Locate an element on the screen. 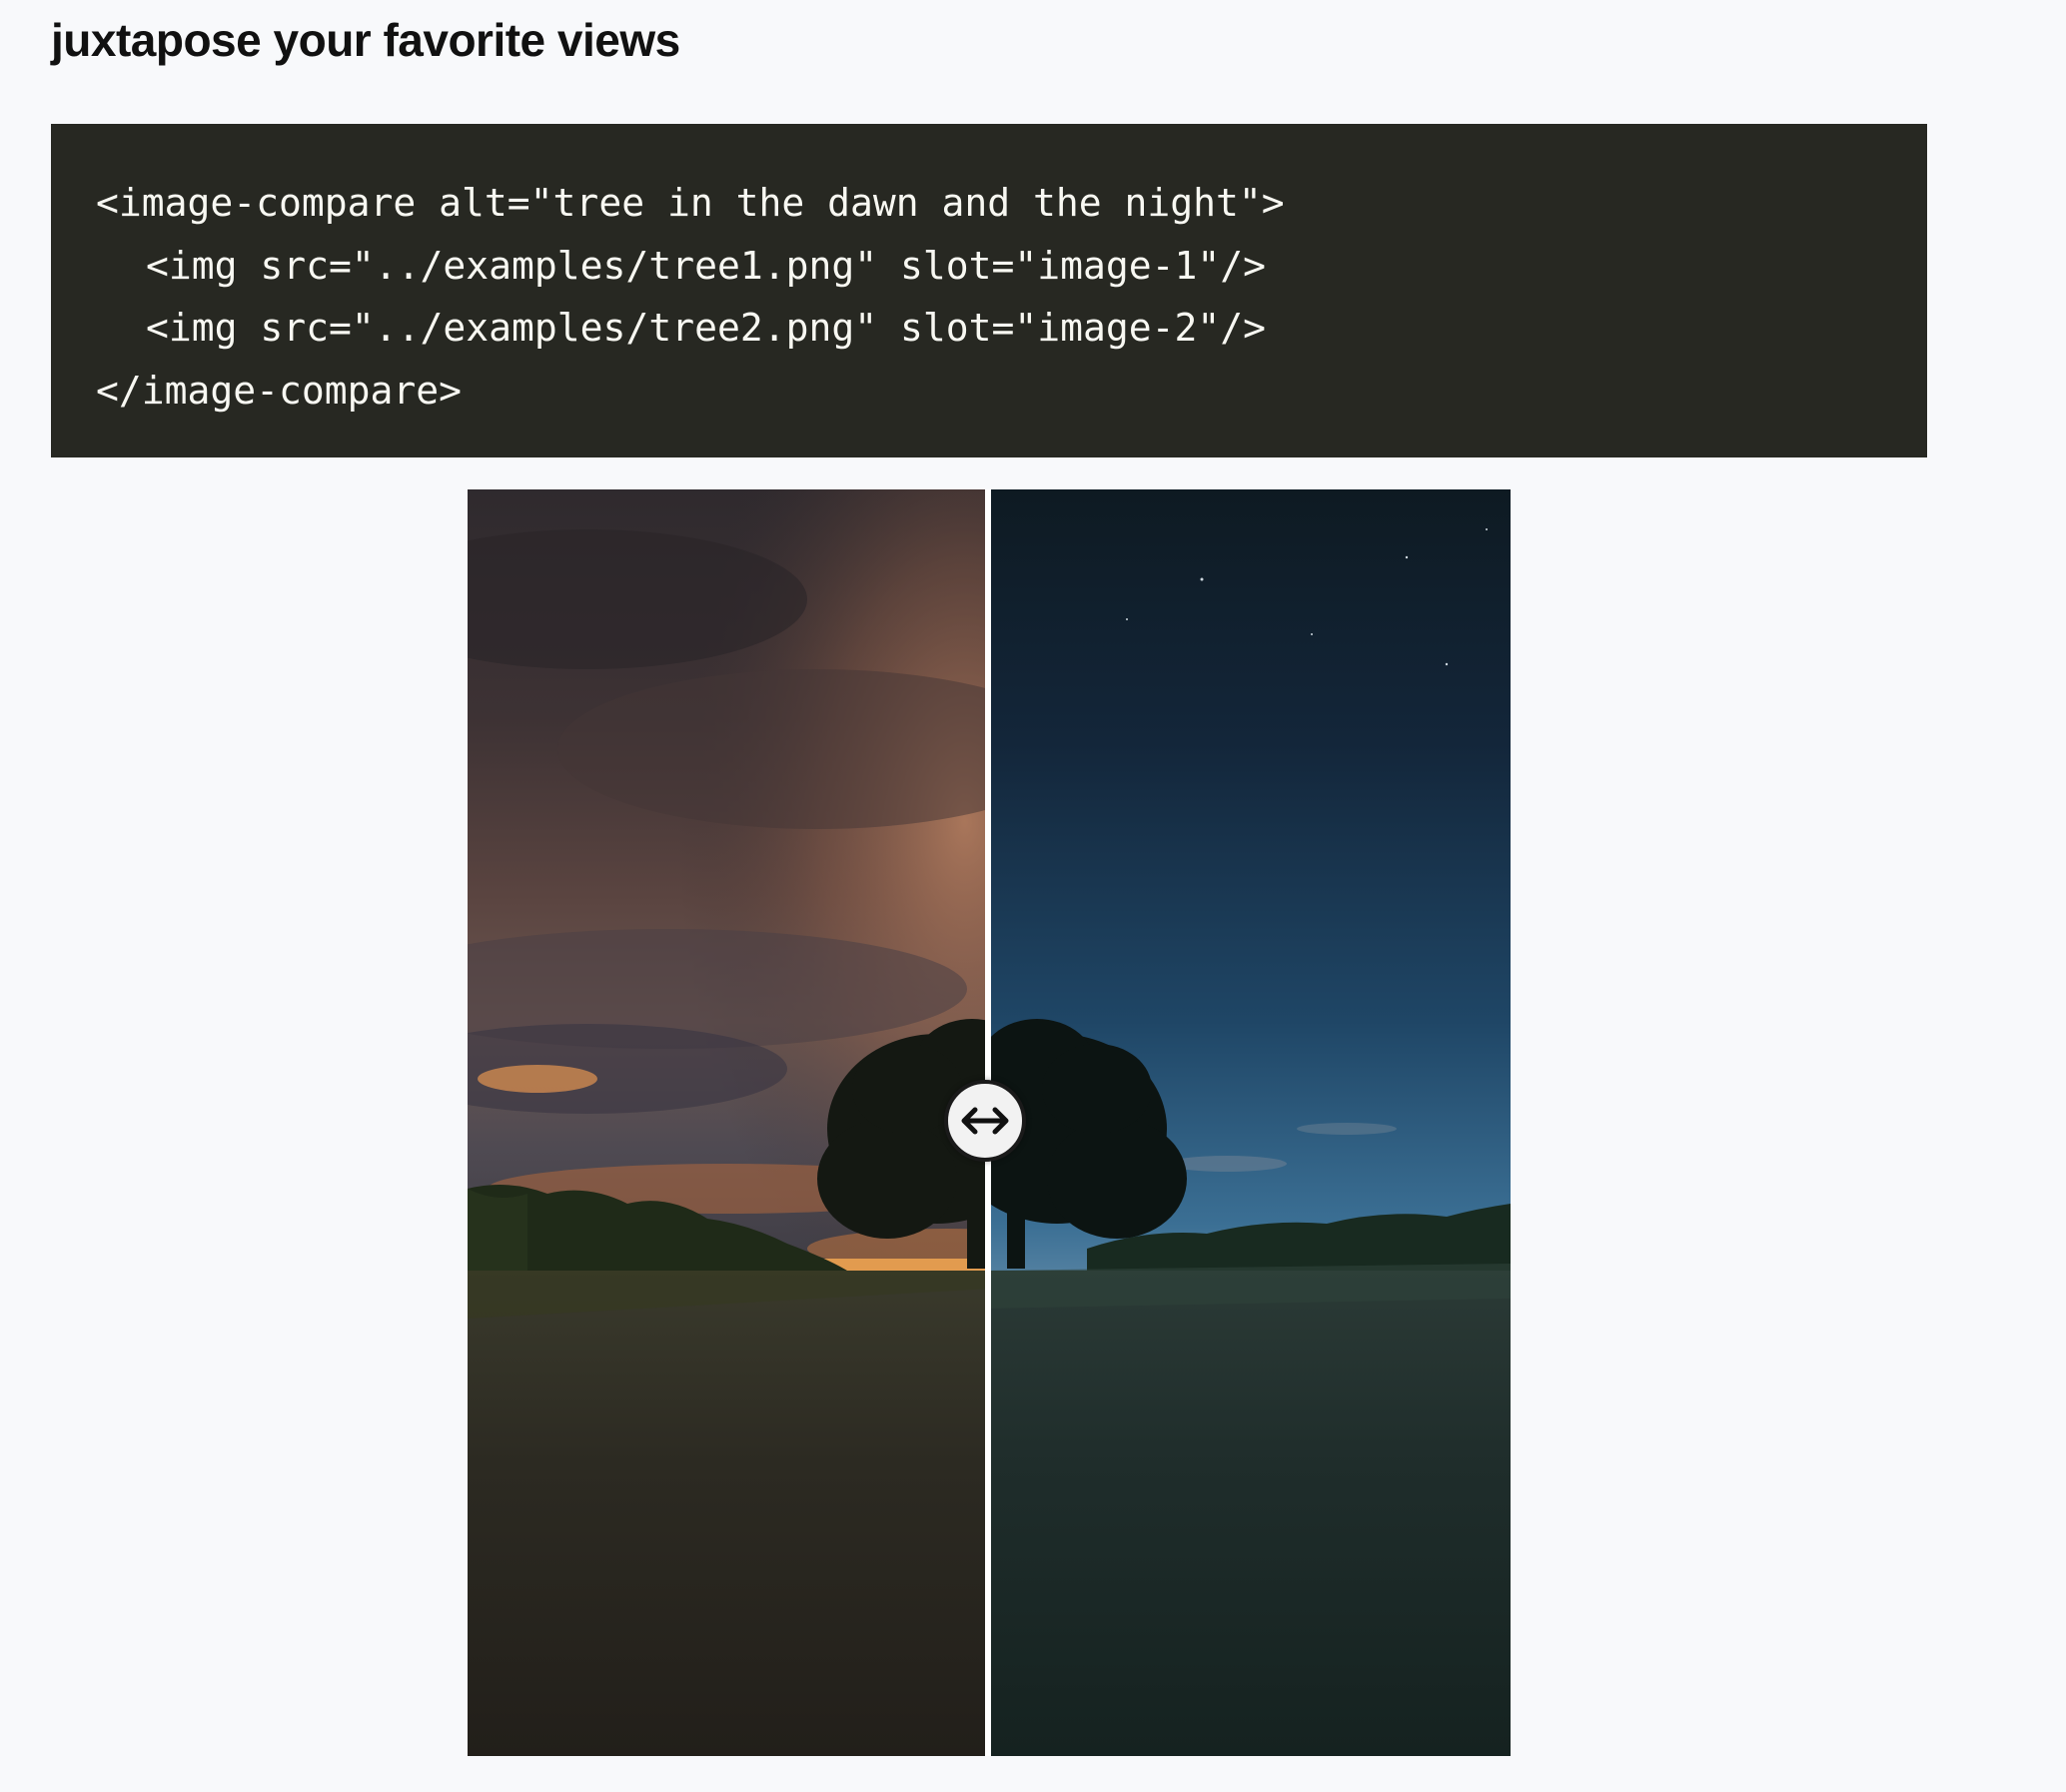 The height and width of the screenshot is (1792, 2066). slider-handle is located at coordinates (985, 1121).